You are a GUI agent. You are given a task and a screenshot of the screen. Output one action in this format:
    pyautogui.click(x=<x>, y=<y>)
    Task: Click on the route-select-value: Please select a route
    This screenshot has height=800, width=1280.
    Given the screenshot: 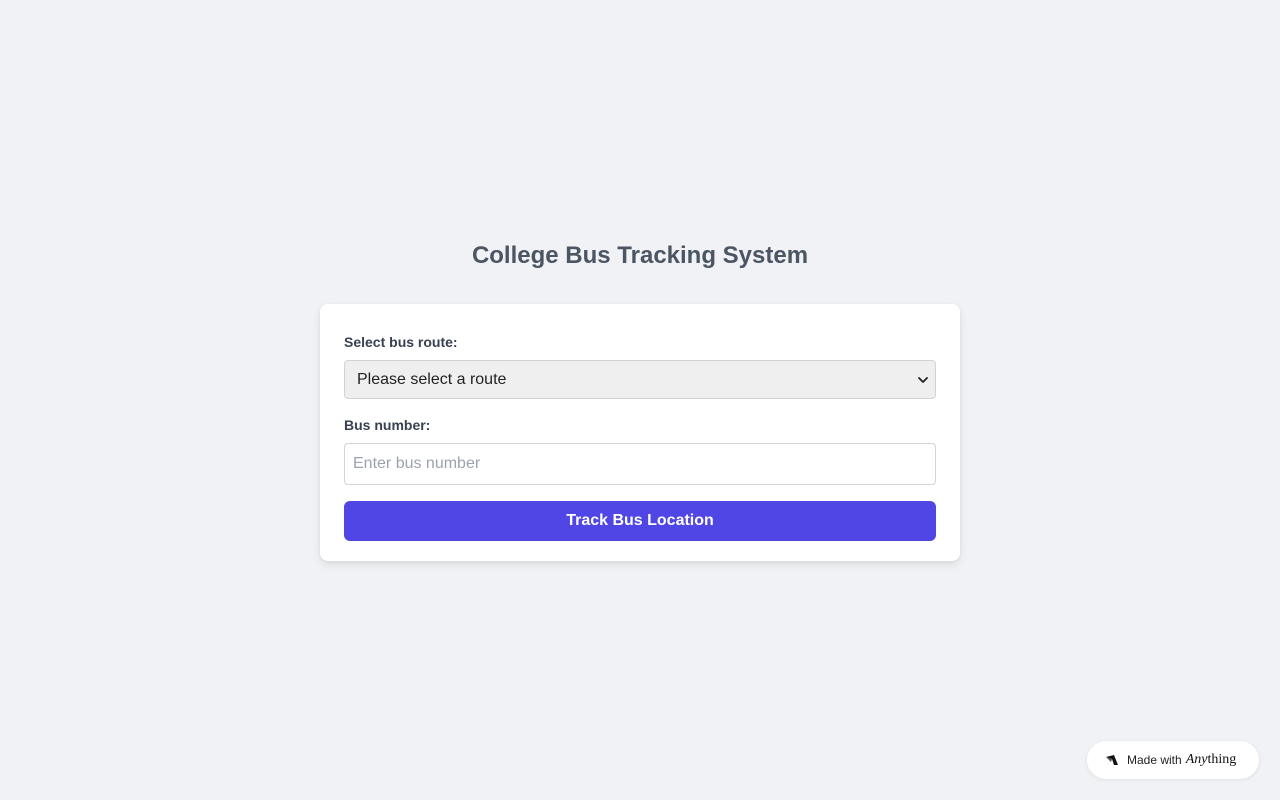 What is the action you would take?
    pyautogui.click(x=432, y=379)
    